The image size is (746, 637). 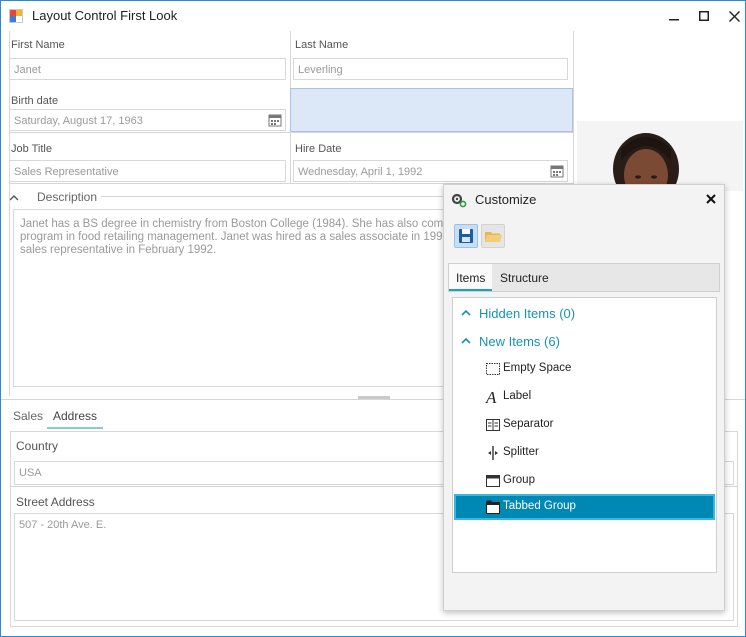 What do you see at coordinates (527, 313) in the screenshot?
I see `group-label: Hidden Items (0)` at bounding box center [527, 313].